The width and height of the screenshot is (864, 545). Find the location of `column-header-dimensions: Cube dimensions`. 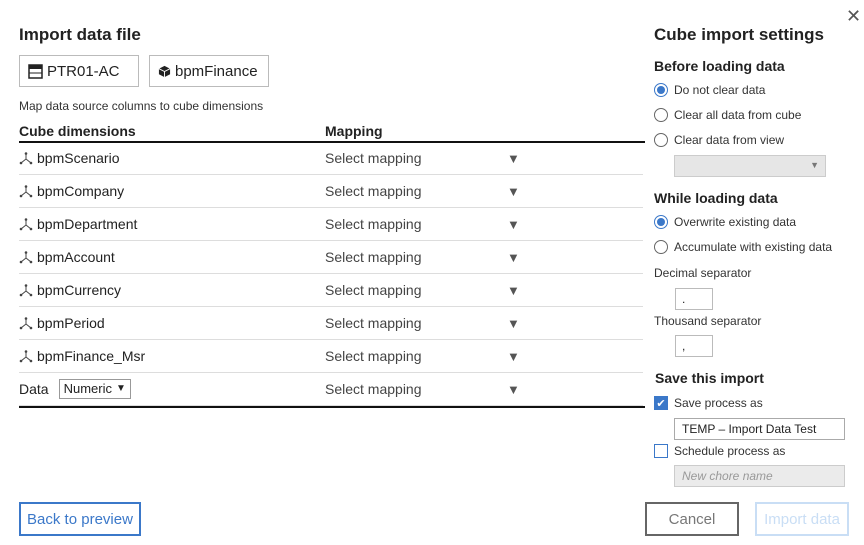

column-header-dimensions: Cube dimensions is located at coordinates (77, 131).